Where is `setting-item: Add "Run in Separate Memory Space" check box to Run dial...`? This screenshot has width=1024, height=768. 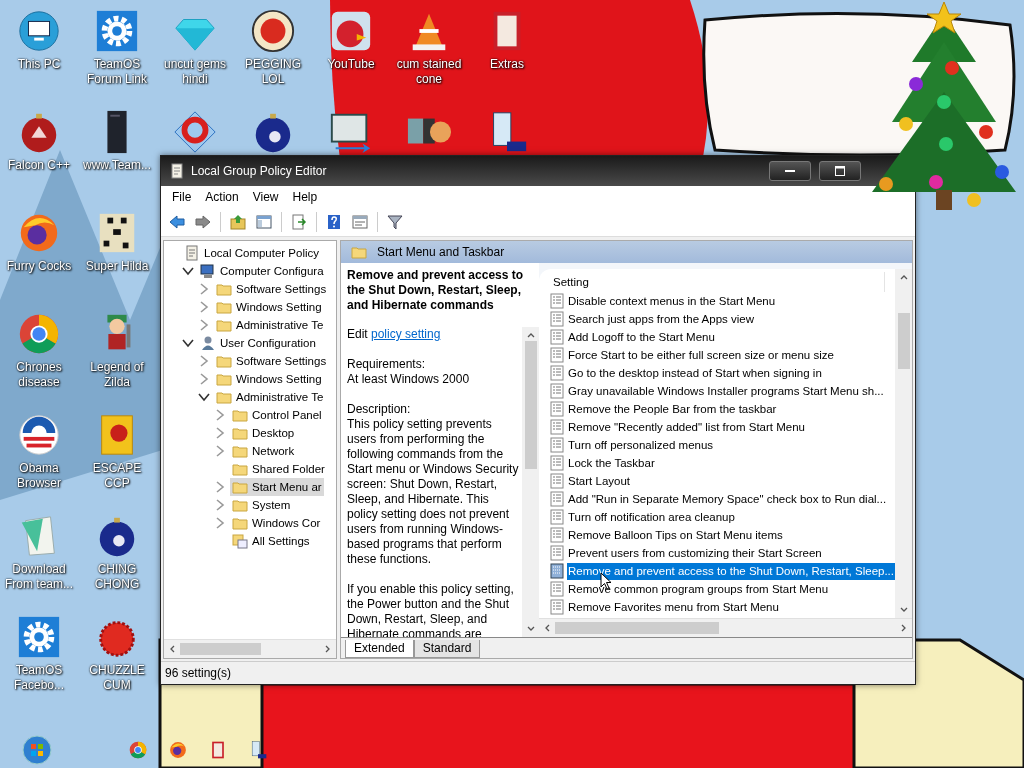
setting-item: Add "Run in Separate Memory Space" check box to Run dial... is located at coordinates (731, 499).